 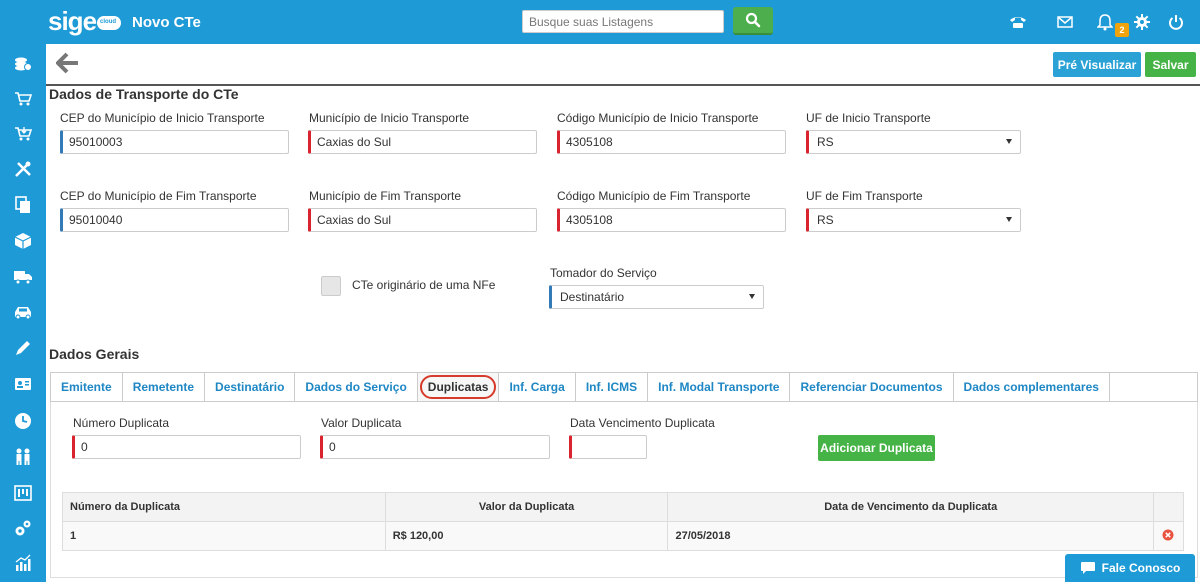 What do you see at coordinates (864, 196) in the screenshot?
I see `uf-fim-label: UF de Fim Transporte` at bounding box center [864, 196].